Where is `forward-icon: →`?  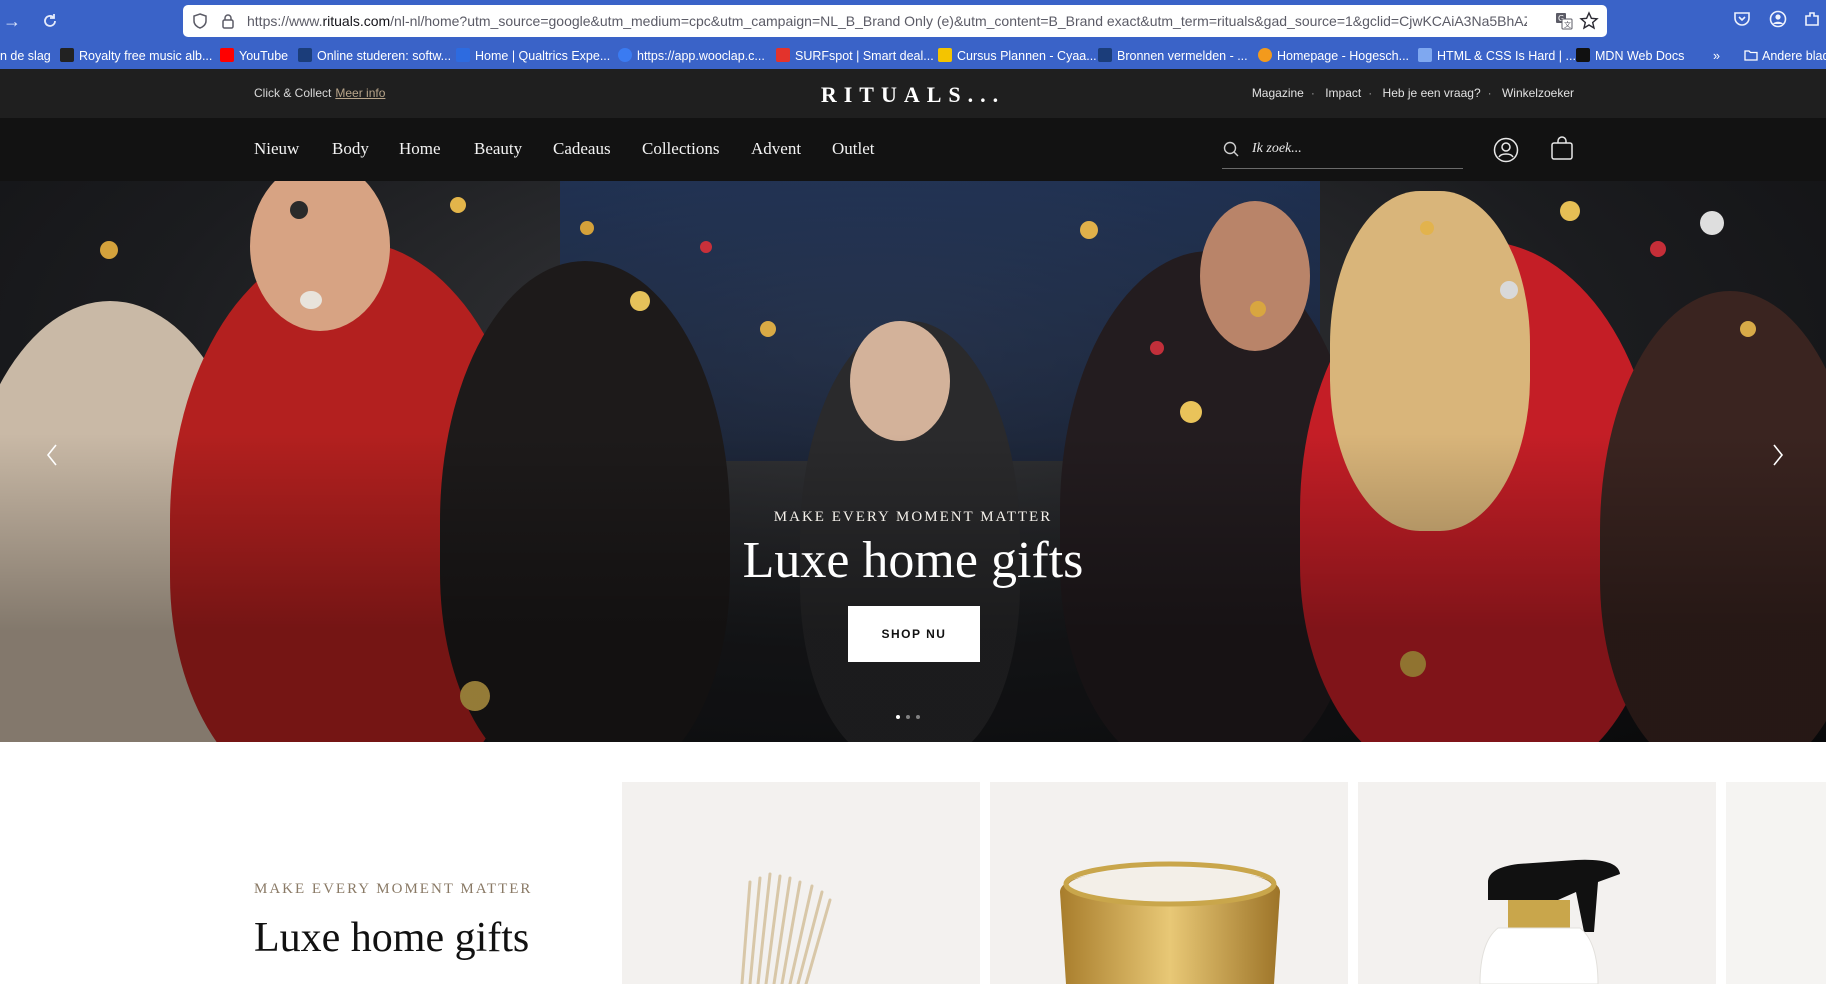 forward-icon: → is located at coordinates (12, 21).